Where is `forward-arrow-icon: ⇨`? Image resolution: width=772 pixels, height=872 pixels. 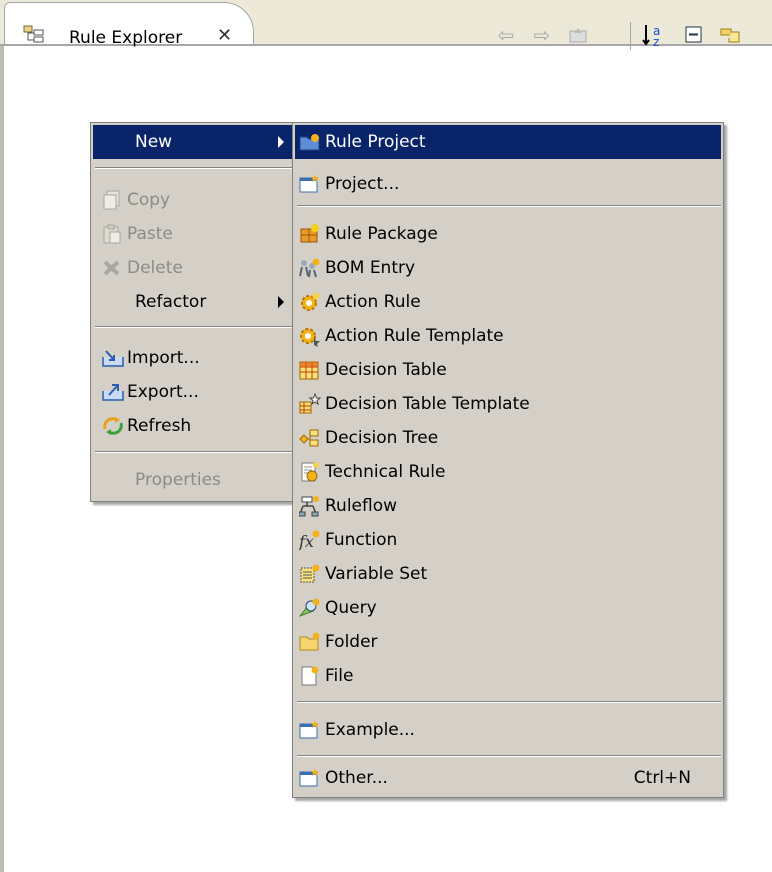
forward-arrow-icon: ⇨ is located at coordinates (542, 35).